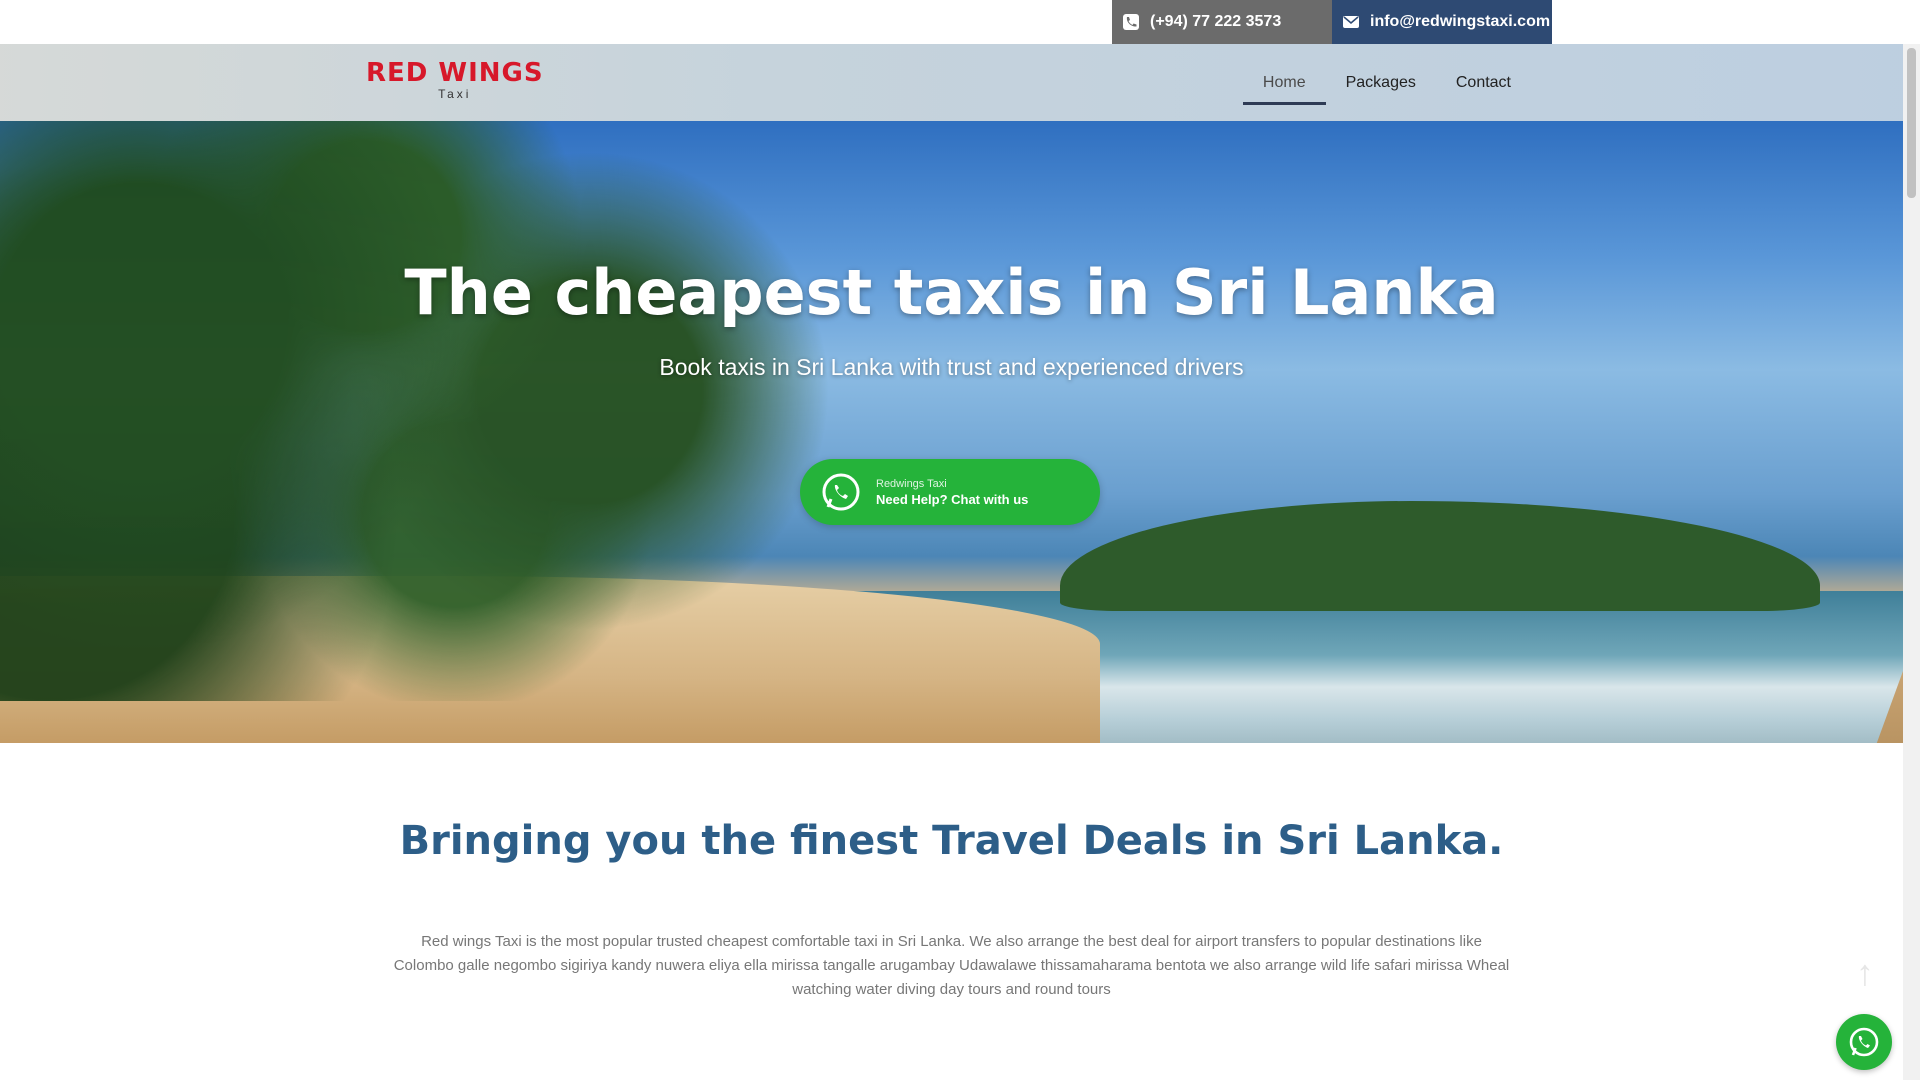  What do you see at coordinates (1911, 123) in the screenshot?
I see `scrollbar-thumb` at bounding box center [1911, 123].